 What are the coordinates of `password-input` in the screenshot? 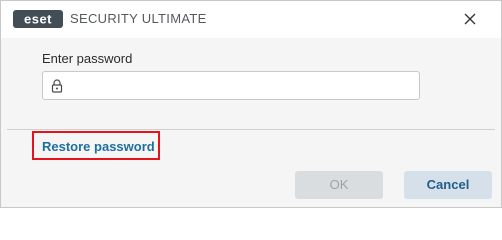 It's located at (243, 86).